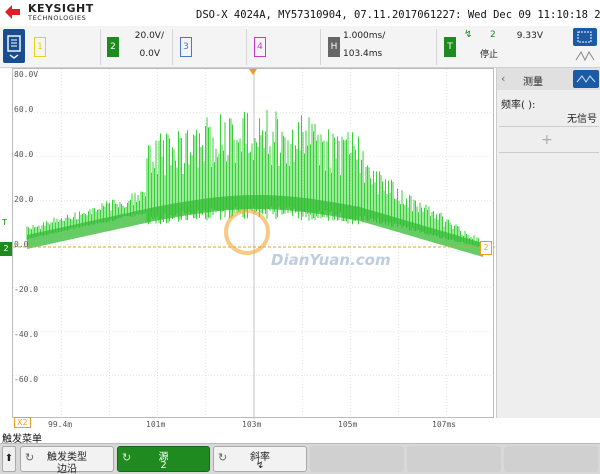 The image size is (600, 474). What do you see at coordinates (252, 424) in the screenshot?
I see `x-axis-label: 103m` at bounding box center [252, 424].